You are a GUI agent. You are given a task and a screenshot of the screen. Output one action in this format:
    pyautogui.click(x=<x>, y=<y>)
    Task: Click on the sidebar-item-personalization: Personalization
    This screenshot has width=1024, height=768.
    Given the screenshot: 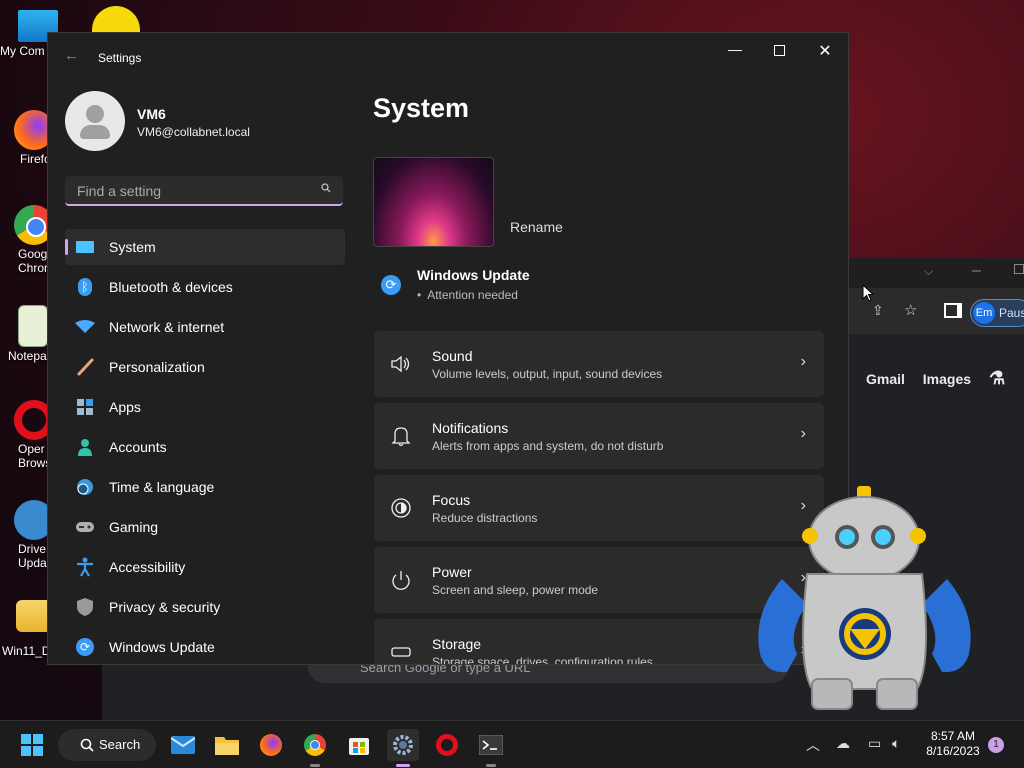 What is the action you would take?
    pyautogui.click(x=205, y=367)
    